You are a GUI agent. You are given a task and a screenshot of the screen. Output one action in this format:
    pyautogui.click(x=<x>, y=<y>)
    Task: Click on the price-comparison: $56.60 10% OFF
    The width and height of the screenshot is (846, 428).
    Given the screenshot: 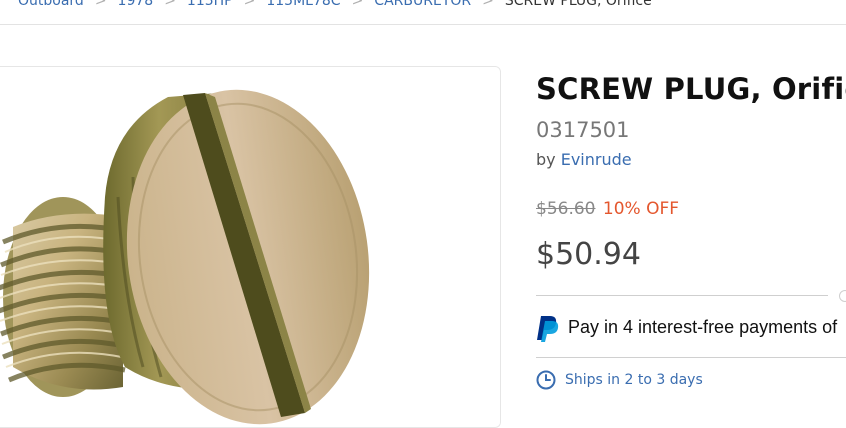 What is the action you would take?
    pyautogui.click(x=607, y=209)
    